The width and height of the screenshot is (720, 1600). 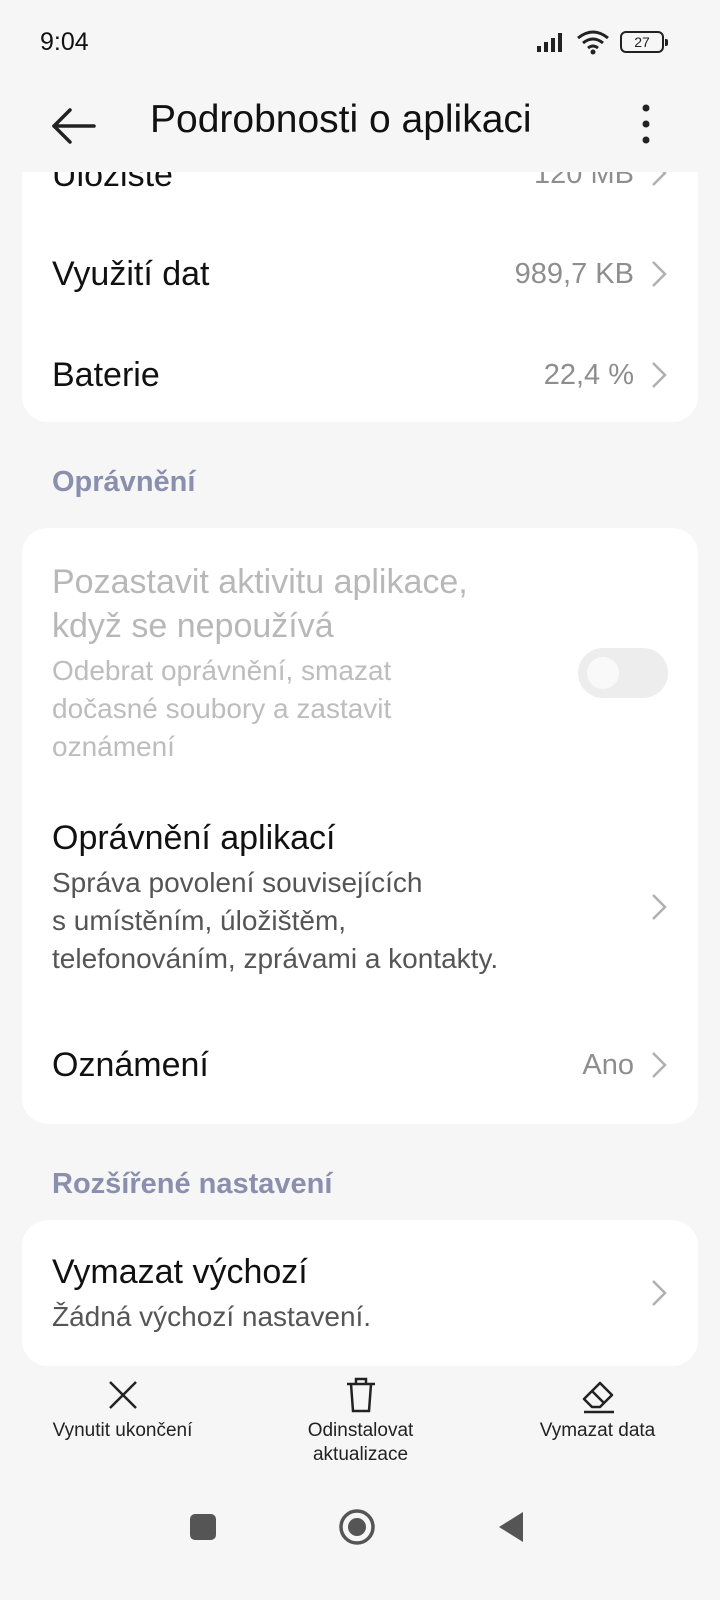 What do you see at coordinates (341, 119) in the screenshot?
I see `page-title: Podrobnosti o aplikaci` at bounding box center [341, 119].